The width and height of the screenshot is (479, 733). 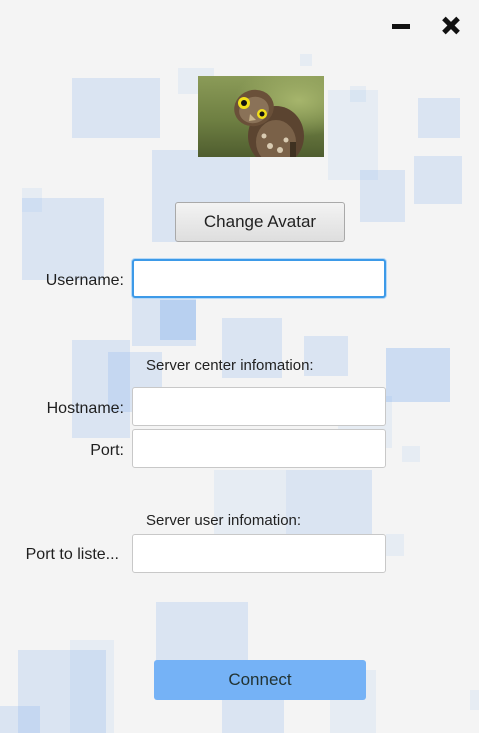 I want to click on hostname-input, so click(x=259, y=406).